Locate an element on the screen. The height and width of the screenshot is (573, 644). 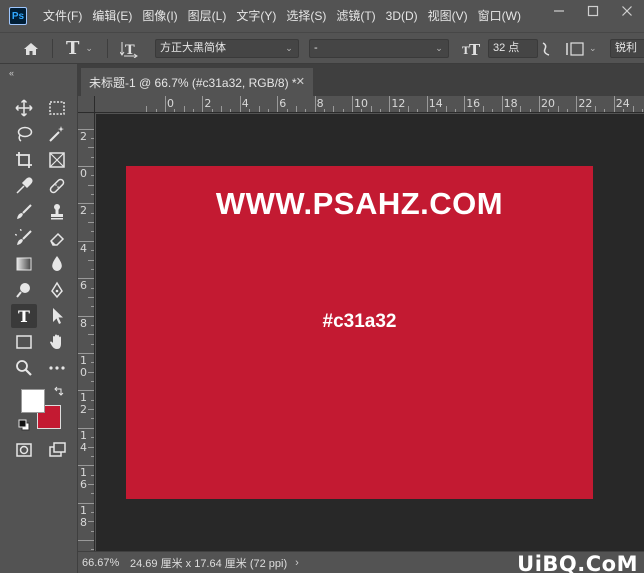
ruler-label: 22 is located at coordinates (585, 103).